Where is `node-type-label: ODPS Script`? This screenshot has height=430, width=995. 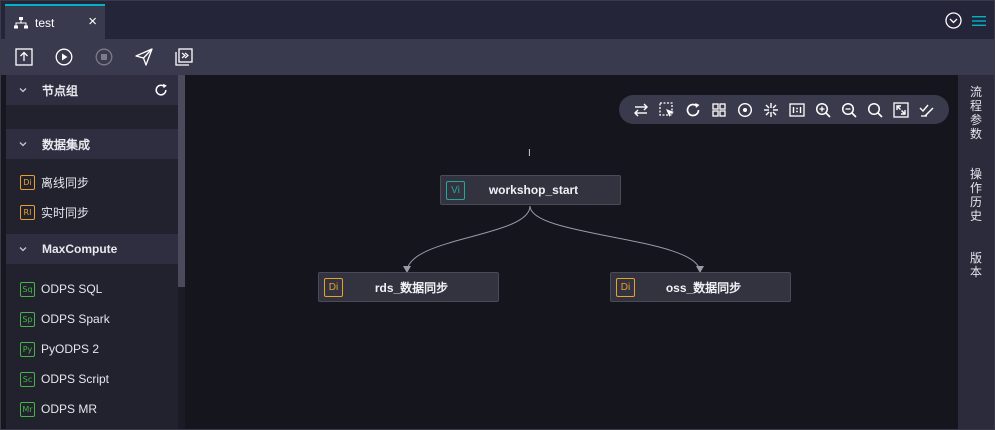
node-type-label: ODPS Script is located at coordinates (75, 379).